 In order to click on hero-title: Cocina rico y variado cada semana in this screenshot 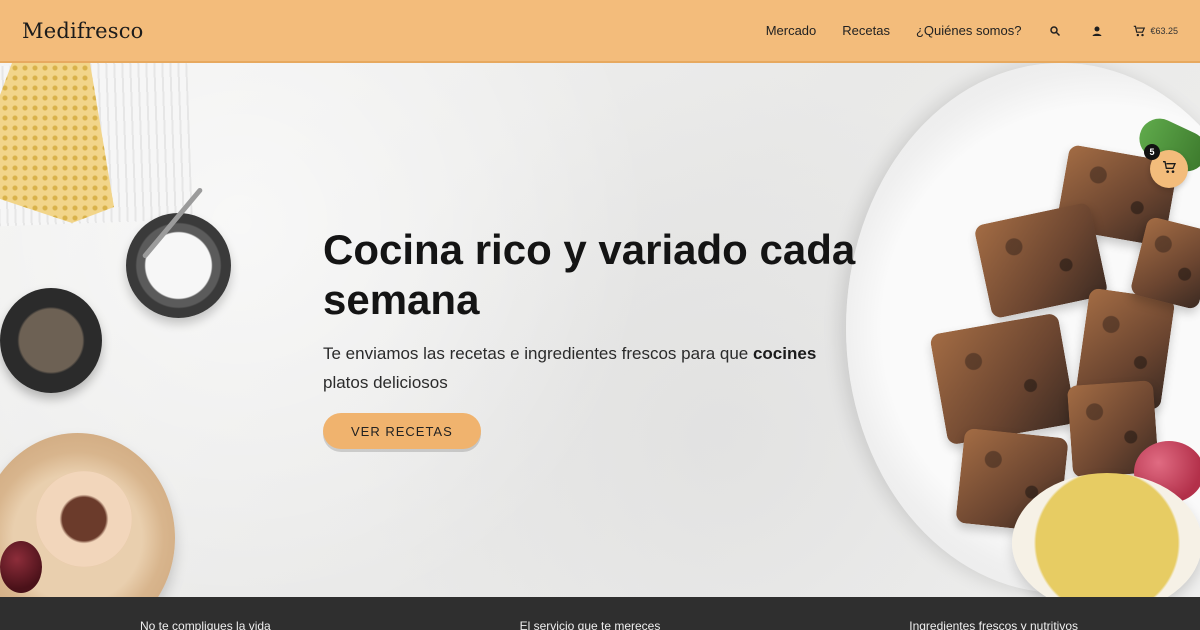, I will do `click(589, 274)`.